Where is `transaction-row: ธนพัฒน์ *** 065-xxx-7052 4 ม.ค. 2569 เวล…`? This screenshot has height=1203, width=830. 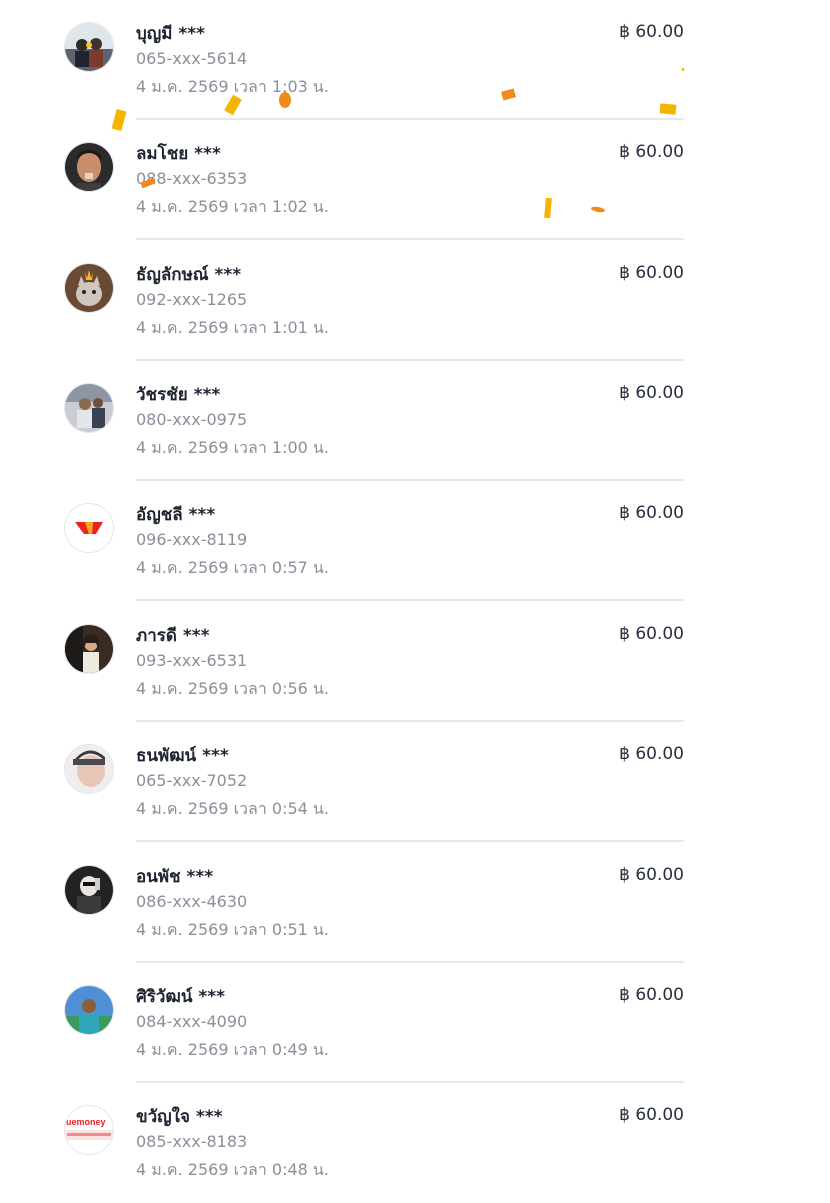 transaction-row: ธนพัฒน์ *** 065-xxx-7052 4 ม.ค. 2569 เวล… is located at coordinates (415, 782).